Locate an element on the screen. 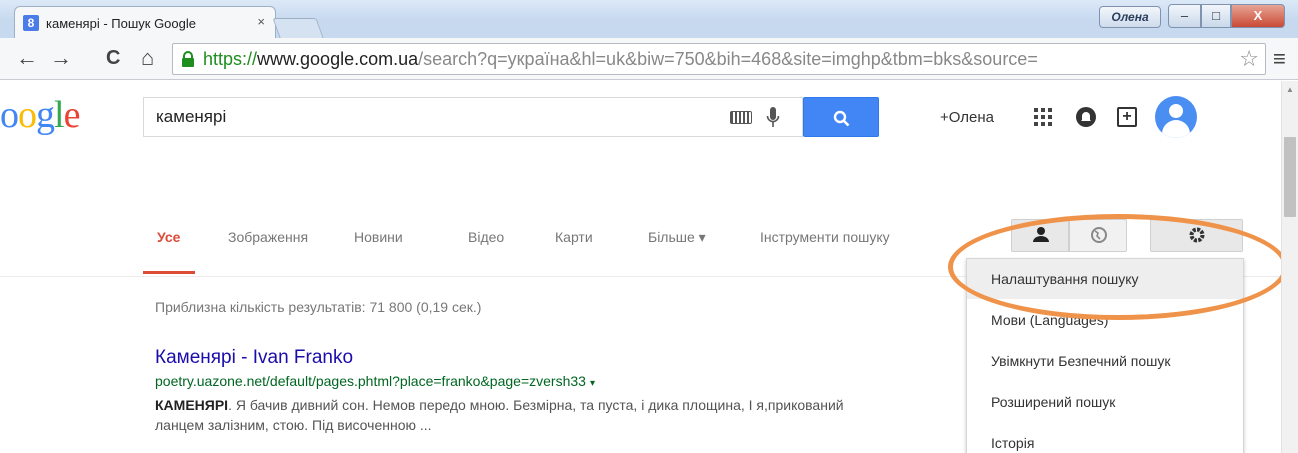 Image resolution: width=1298 pixels, height=453 pixels. result-title-link: Каменярі - Ivan Franko is located at coordinates (515, 358).